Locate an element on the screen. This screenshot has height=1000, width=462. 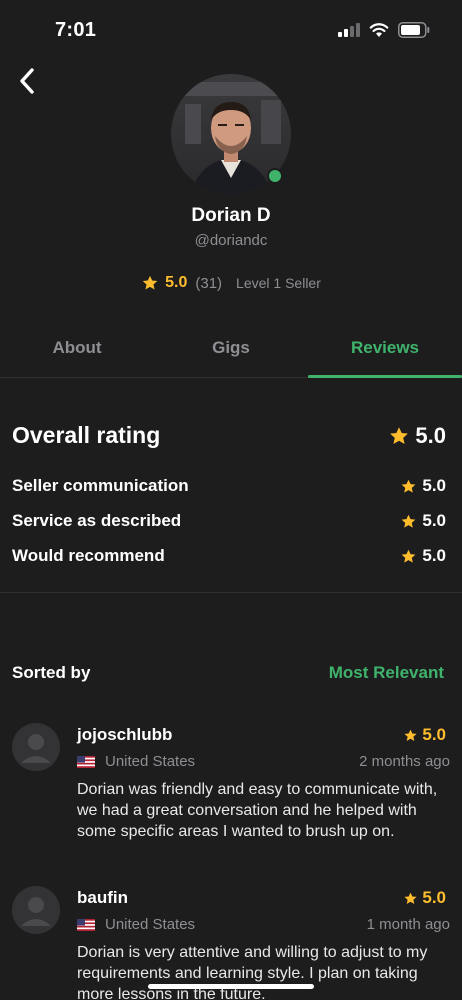
profile-review-count: (31) is located at coordinates (209, 283).